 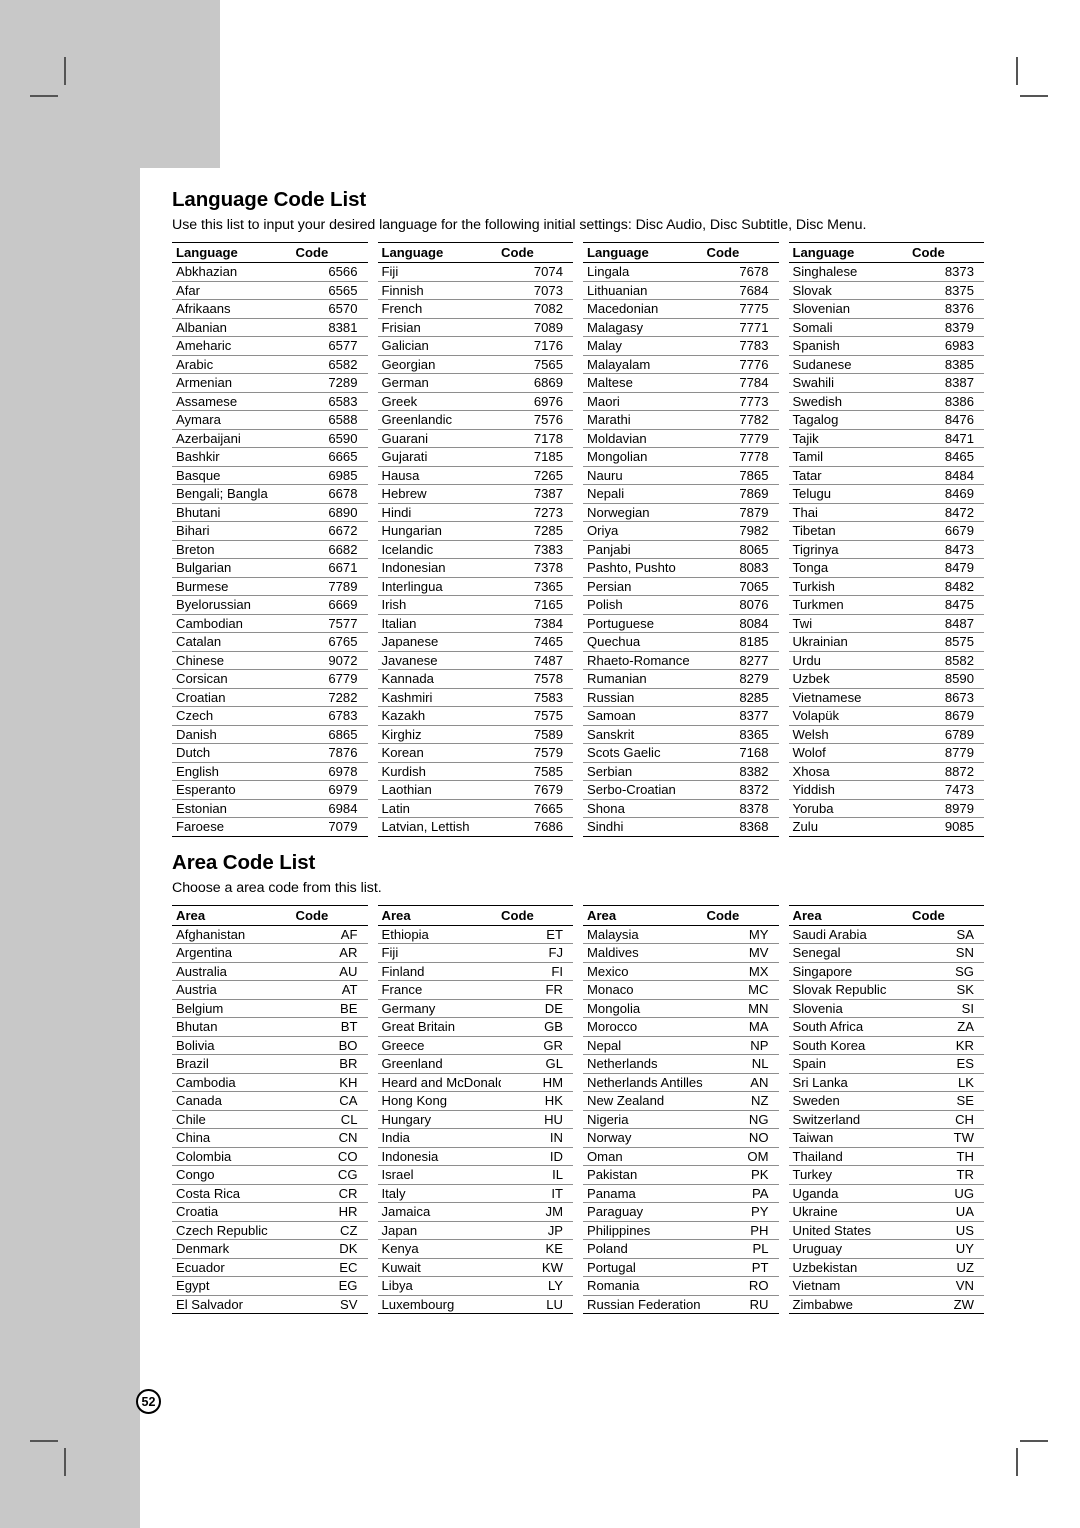 What do you see at coordinates (270, 934) in the screenshot?
I see `table-row: Afghanistan AF` at bounding box center [270, 934].